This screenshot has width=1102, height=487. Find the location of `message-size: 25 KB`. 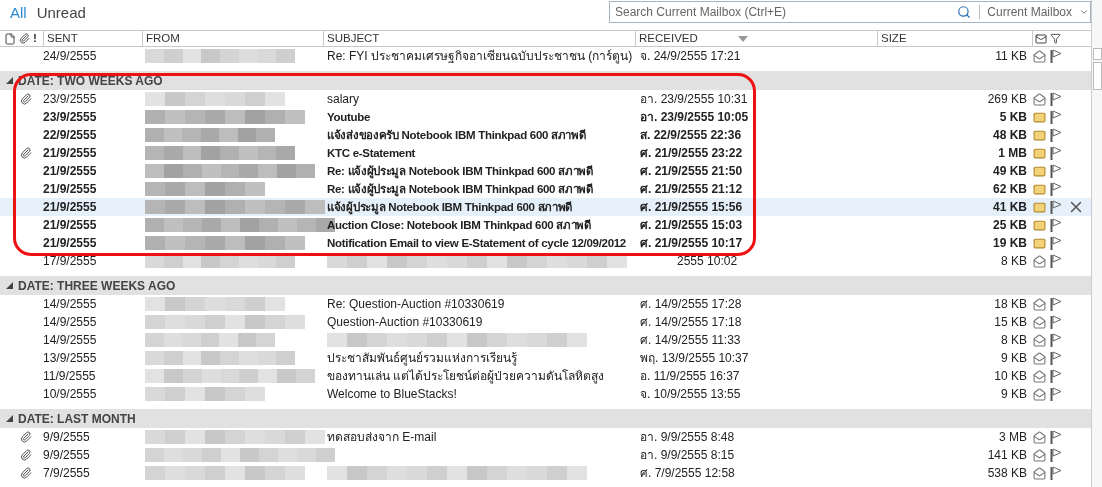

message-size: 25 KB is located at coordinates (1010, 225).